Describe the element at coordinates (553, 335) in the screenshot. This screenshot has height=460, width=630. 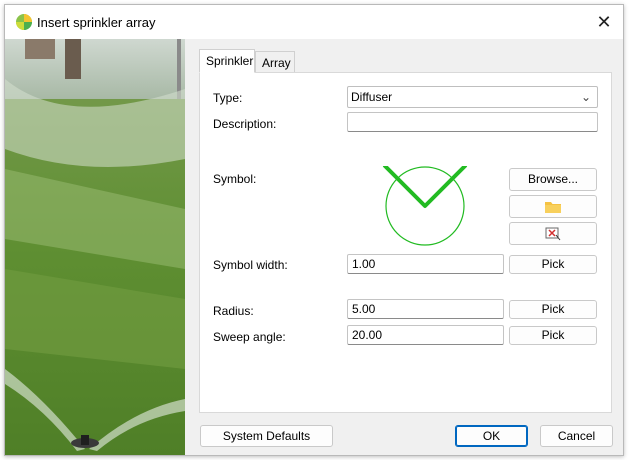
I see `pick-sweep-angle-button: Pick` at that location.